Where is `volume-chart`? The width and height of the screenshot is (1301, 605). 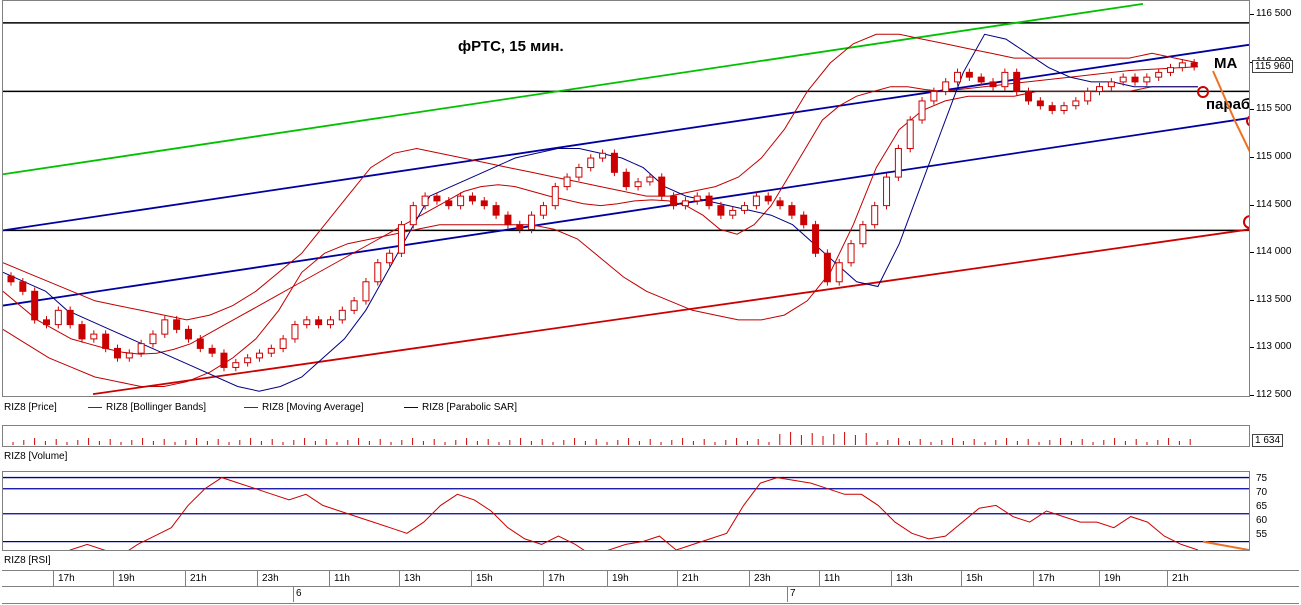 volume-chart is located at coordinates (601, 438).